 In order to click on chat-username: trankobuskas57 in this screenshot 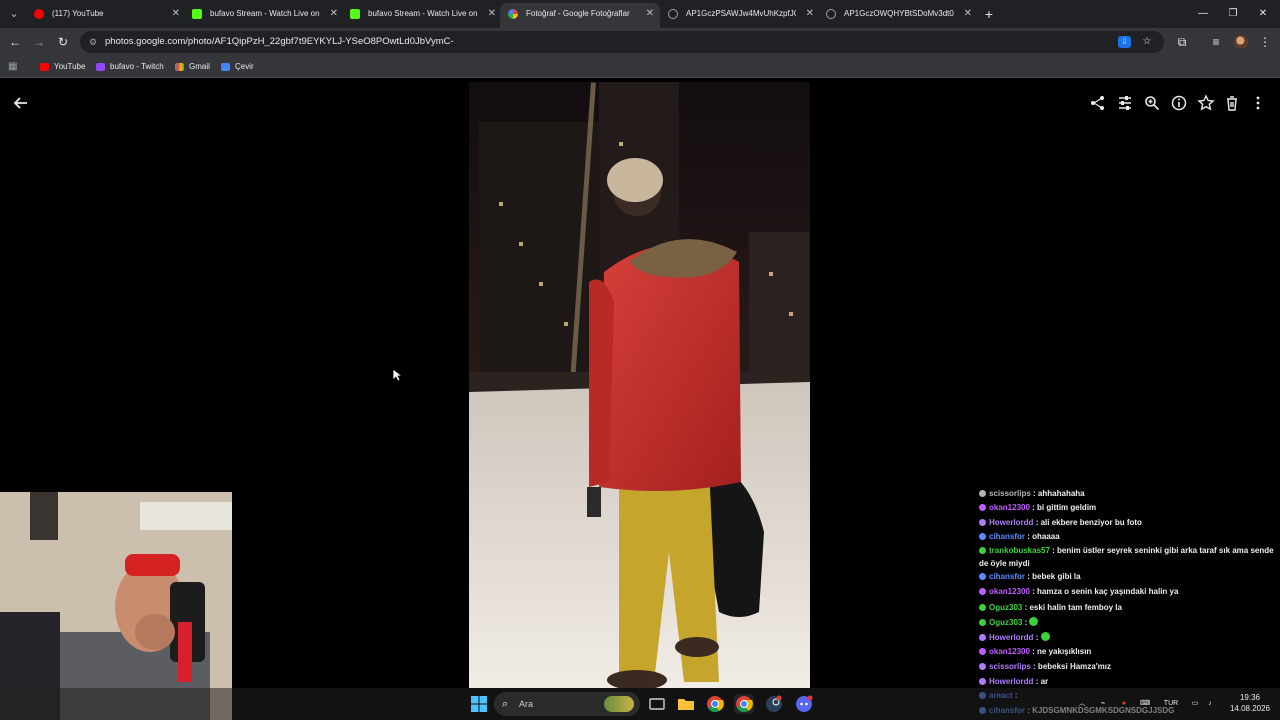, I will do `click(1019, 550)`.